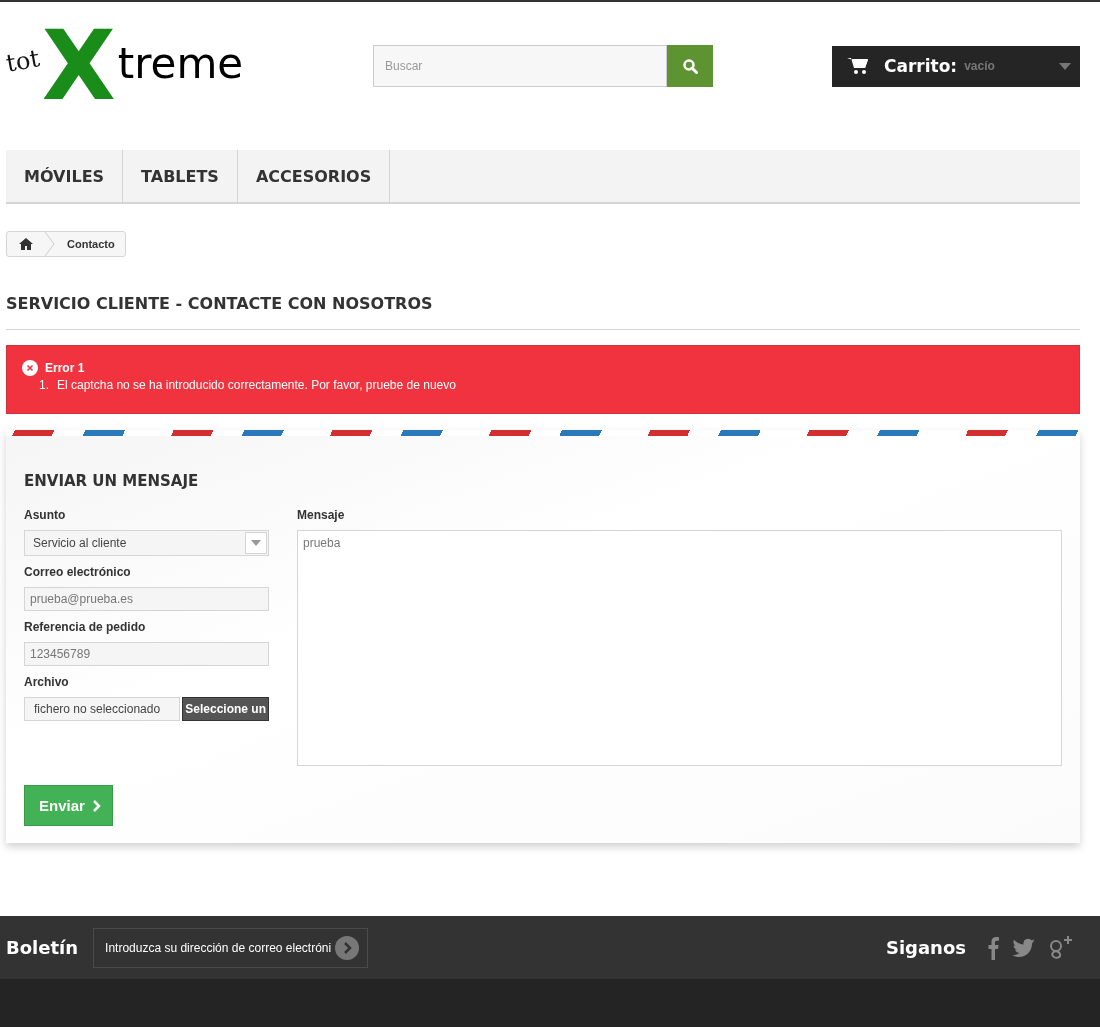 The image size is (1100, 1028). I want to click on facebook-icon, so click(993, 947).